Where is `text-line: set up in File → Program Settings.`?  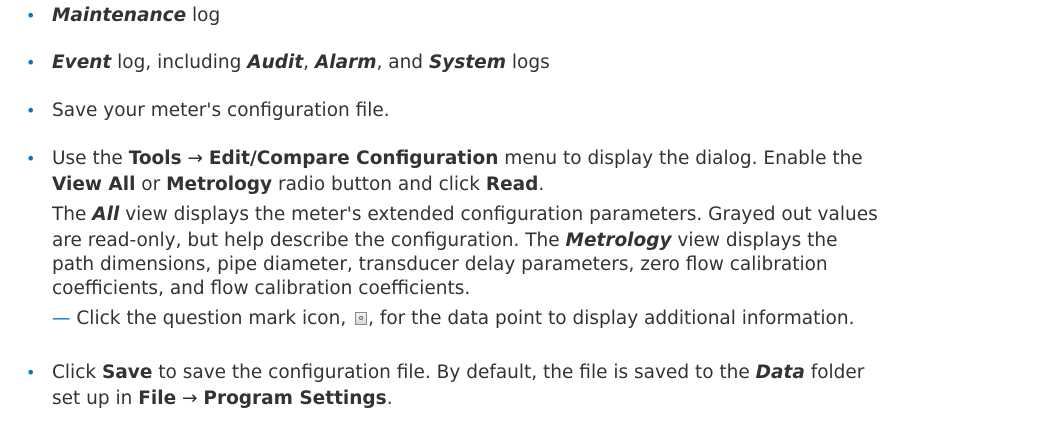 text-line: set up in File → Program Settings. is located at coordinates (222, 399).